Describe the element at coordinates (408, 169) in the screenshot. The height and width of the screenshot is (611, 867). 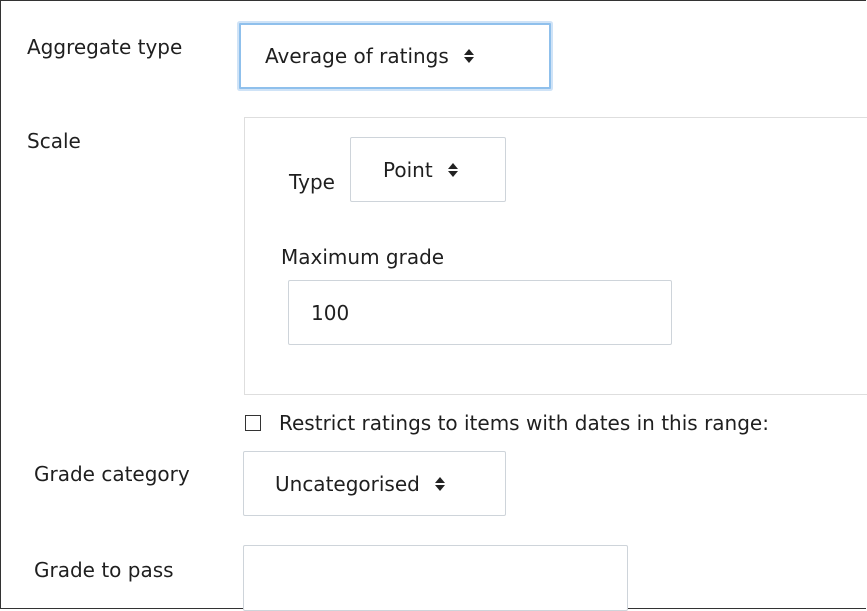
I see `scale-type-value: Point` at that location.